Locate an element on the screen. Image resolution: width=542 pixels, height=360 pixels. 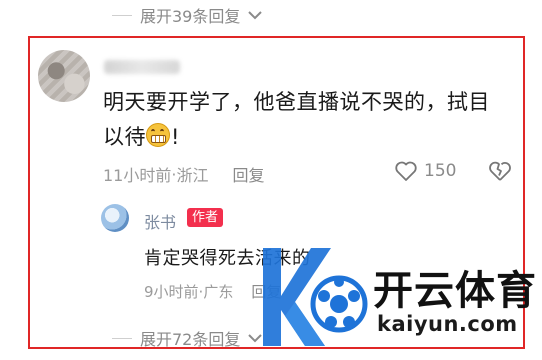
brand-logo-icon is located at coordinates (315, 297).